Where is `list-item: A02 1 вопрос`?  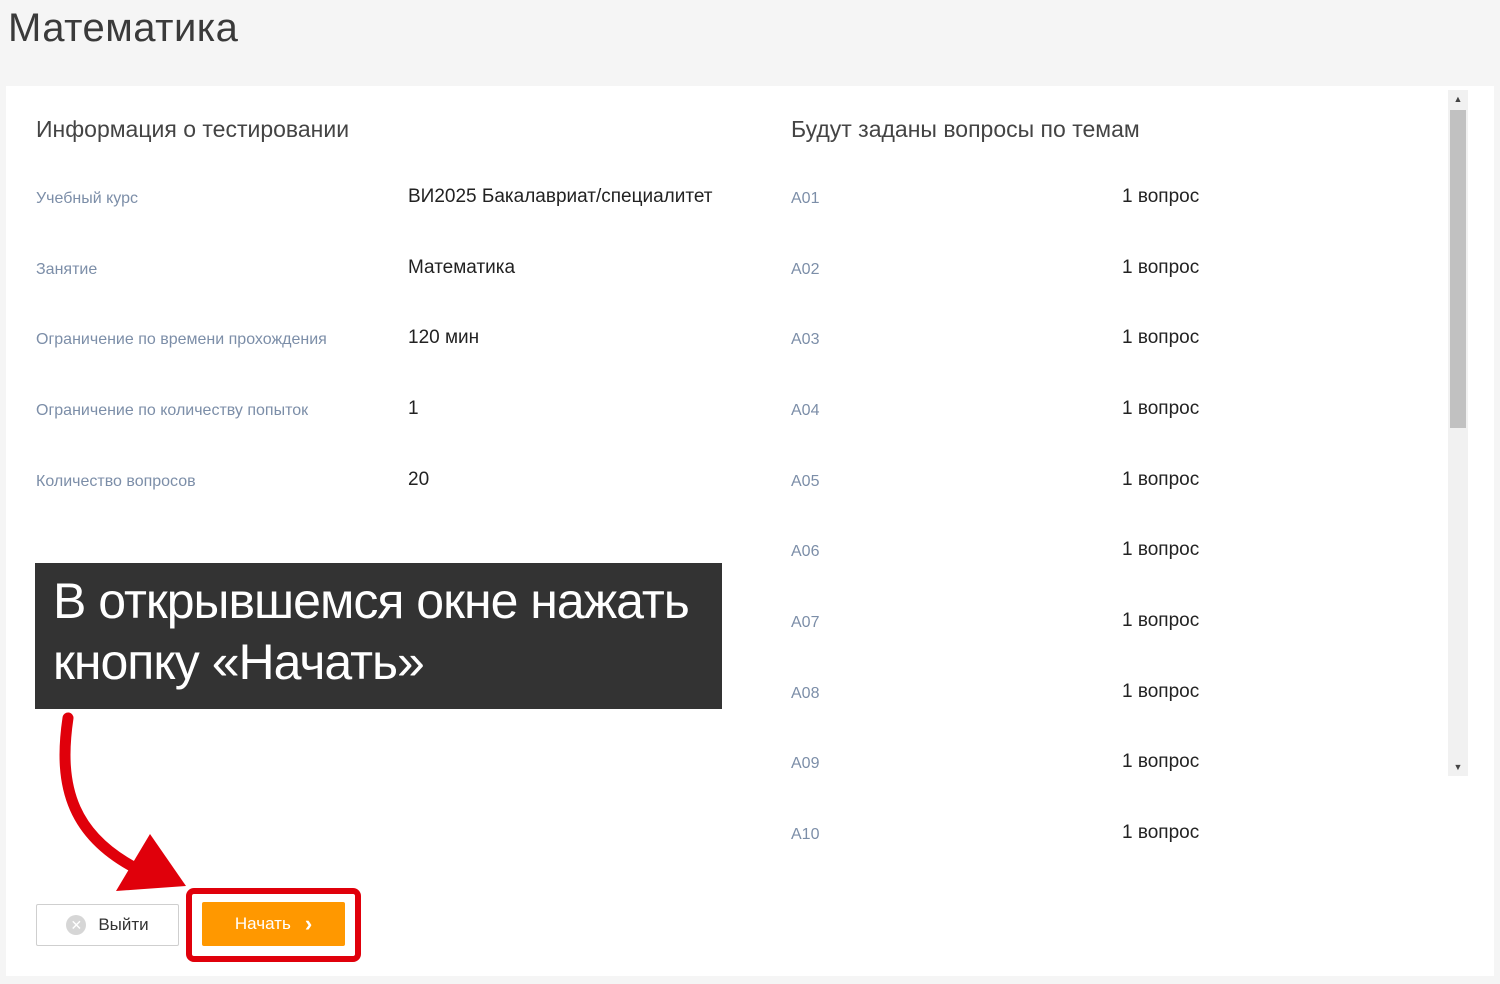 list-item: A02 1 вопрос is located at coordinates (1116, 273).